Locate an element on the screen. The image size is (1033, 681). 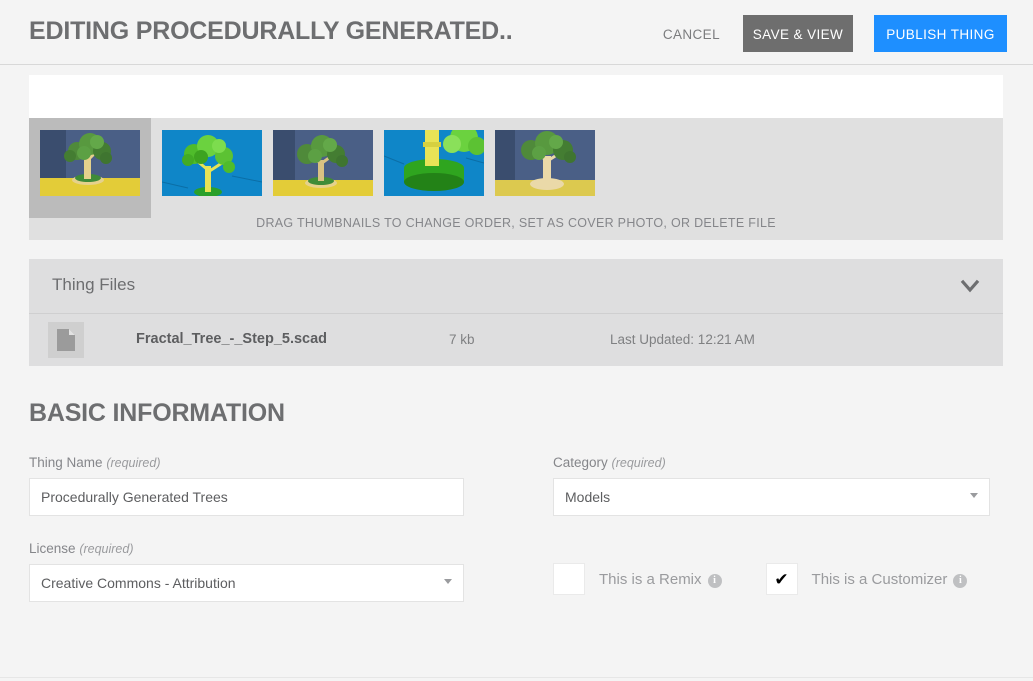
license-select-wrap: Creative Commons - Attribution is located at coordinates (246, 583).